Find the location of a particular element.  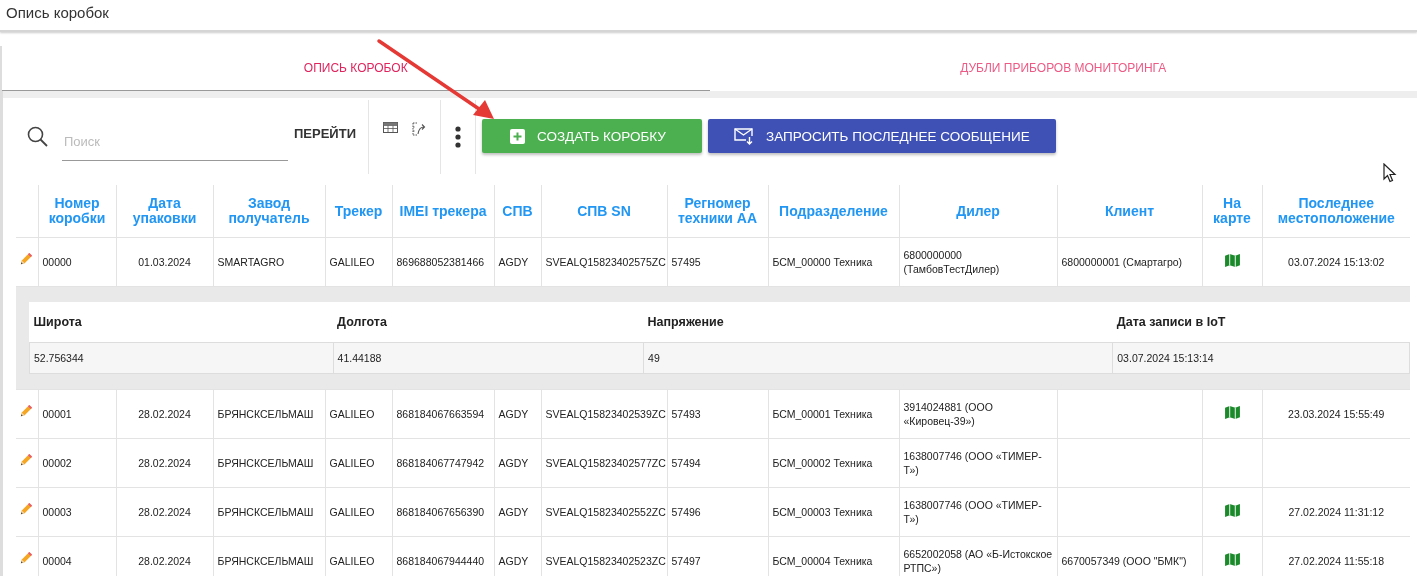

column-header: Регномер техники АА is located at coordinates (717, 211).